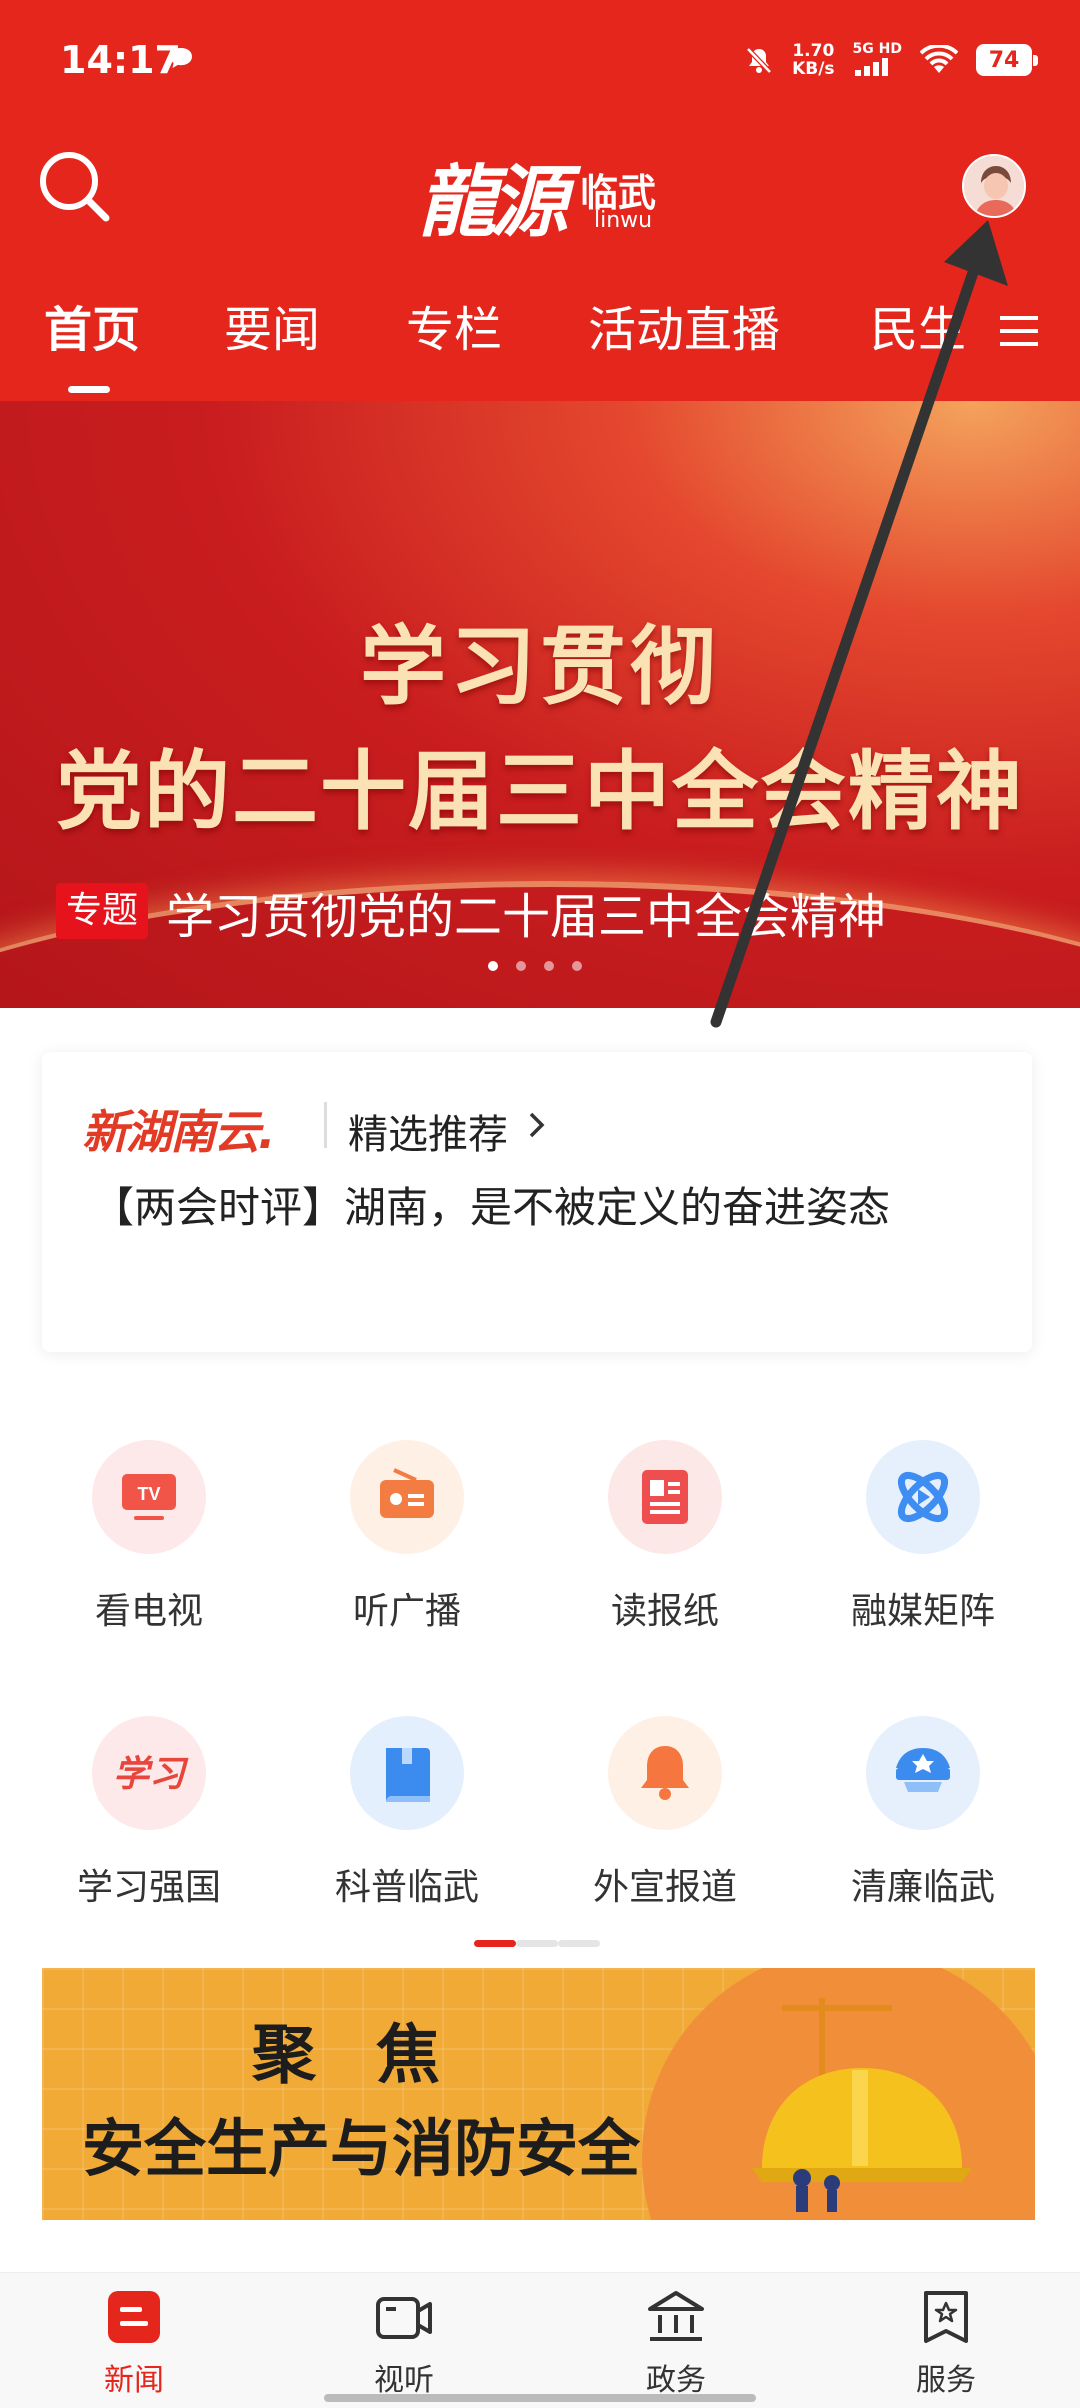  I want to click on police-cap-icon, so click(923, 1773).